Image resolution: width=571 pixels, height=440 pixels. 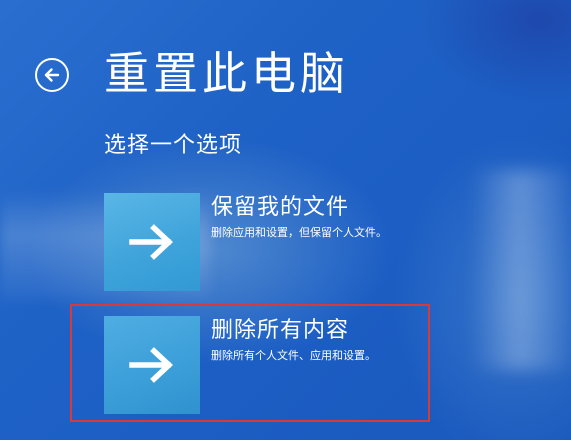 I want to click on arrow-right-icon, so click(x=152, y=242).